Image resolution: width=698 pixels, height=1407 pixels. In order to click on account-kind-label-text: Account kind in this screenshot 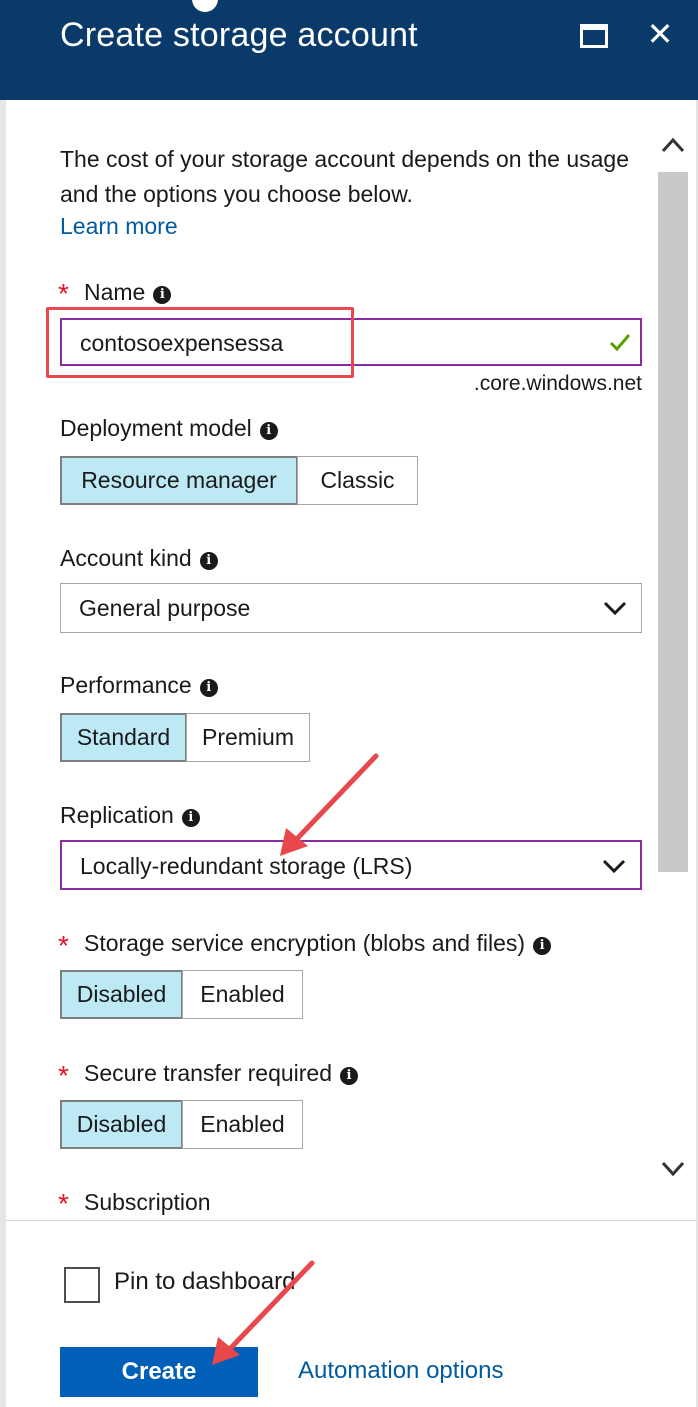, I will do `click(126, 558)`.